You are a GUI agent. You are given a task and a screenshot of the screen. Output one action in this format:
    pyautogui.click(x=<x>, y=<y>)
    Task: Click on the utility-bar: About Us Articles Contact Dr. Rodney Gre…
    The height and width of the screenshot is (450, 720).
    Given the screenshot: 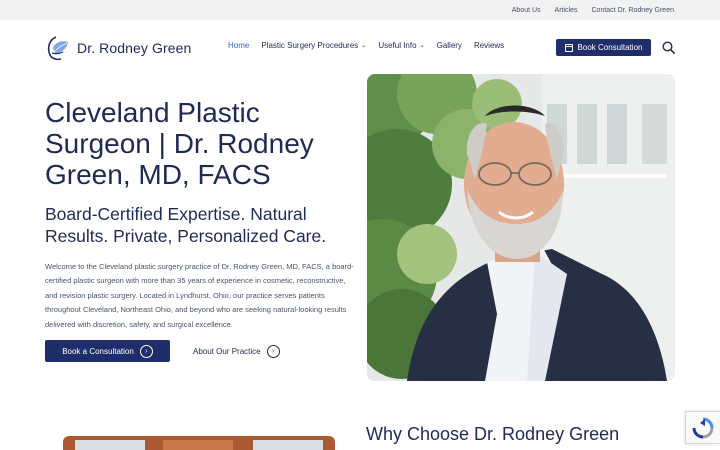 What is the action you would take?
    pyautogui.click(x=360, y=10)
    